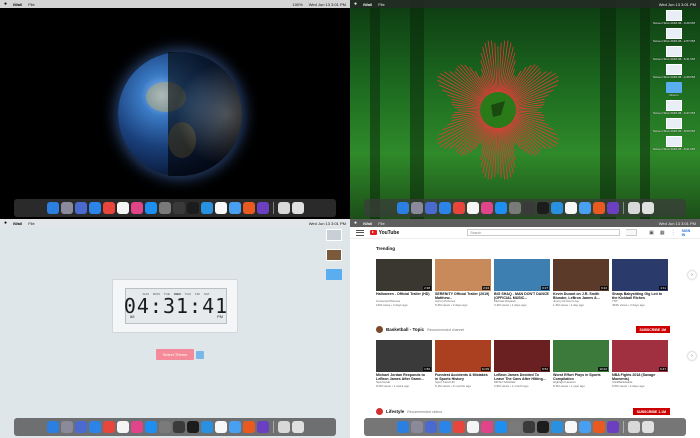 The width and height of the screenshot is (700, 438). I want to click on video-thumbnail: 3:17, so click(522, 275).